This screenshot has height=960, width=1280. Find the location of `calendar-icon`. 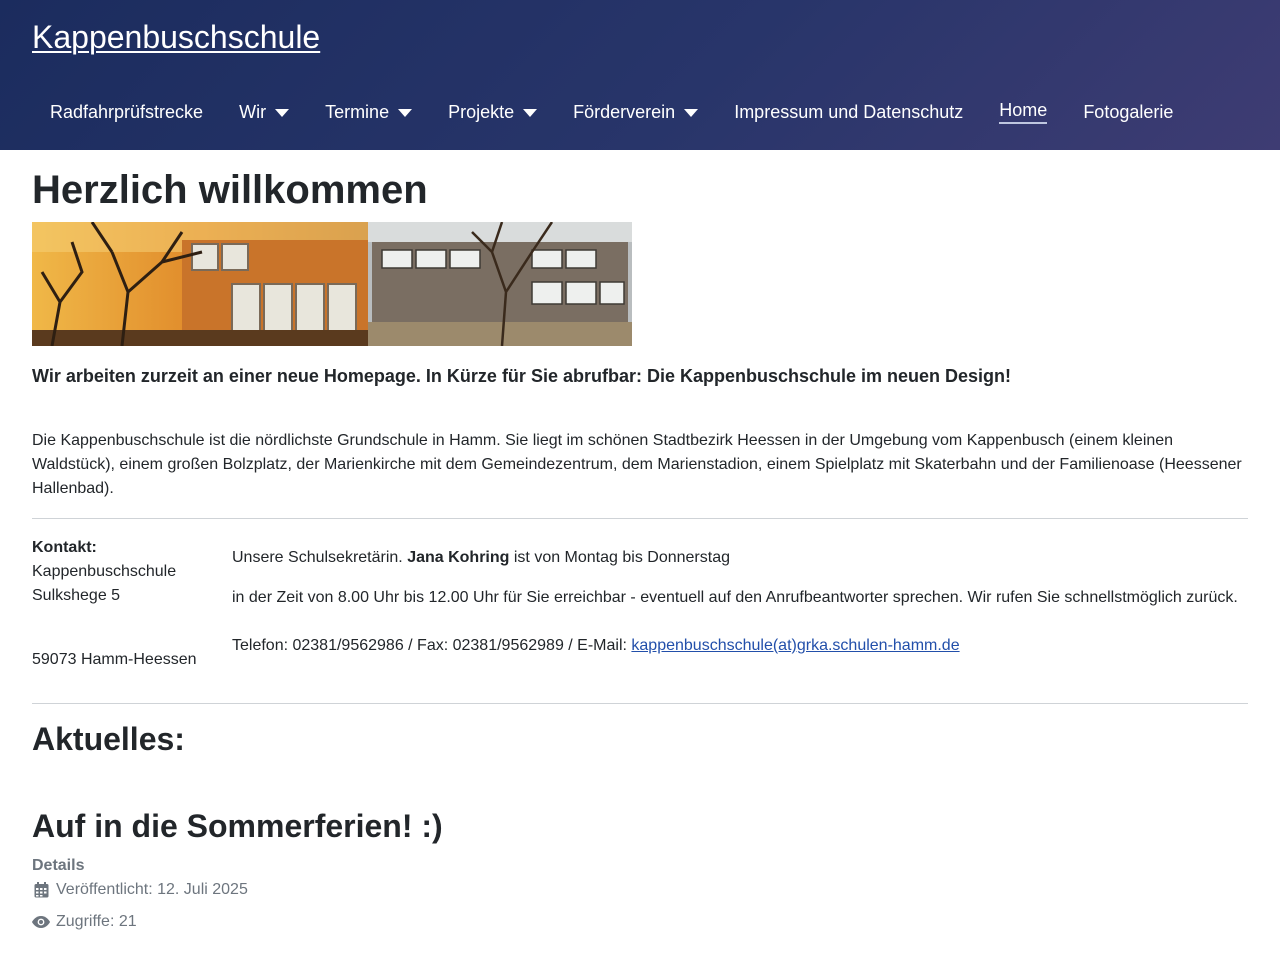

calendar-icon is located at coordinates (41, 890).